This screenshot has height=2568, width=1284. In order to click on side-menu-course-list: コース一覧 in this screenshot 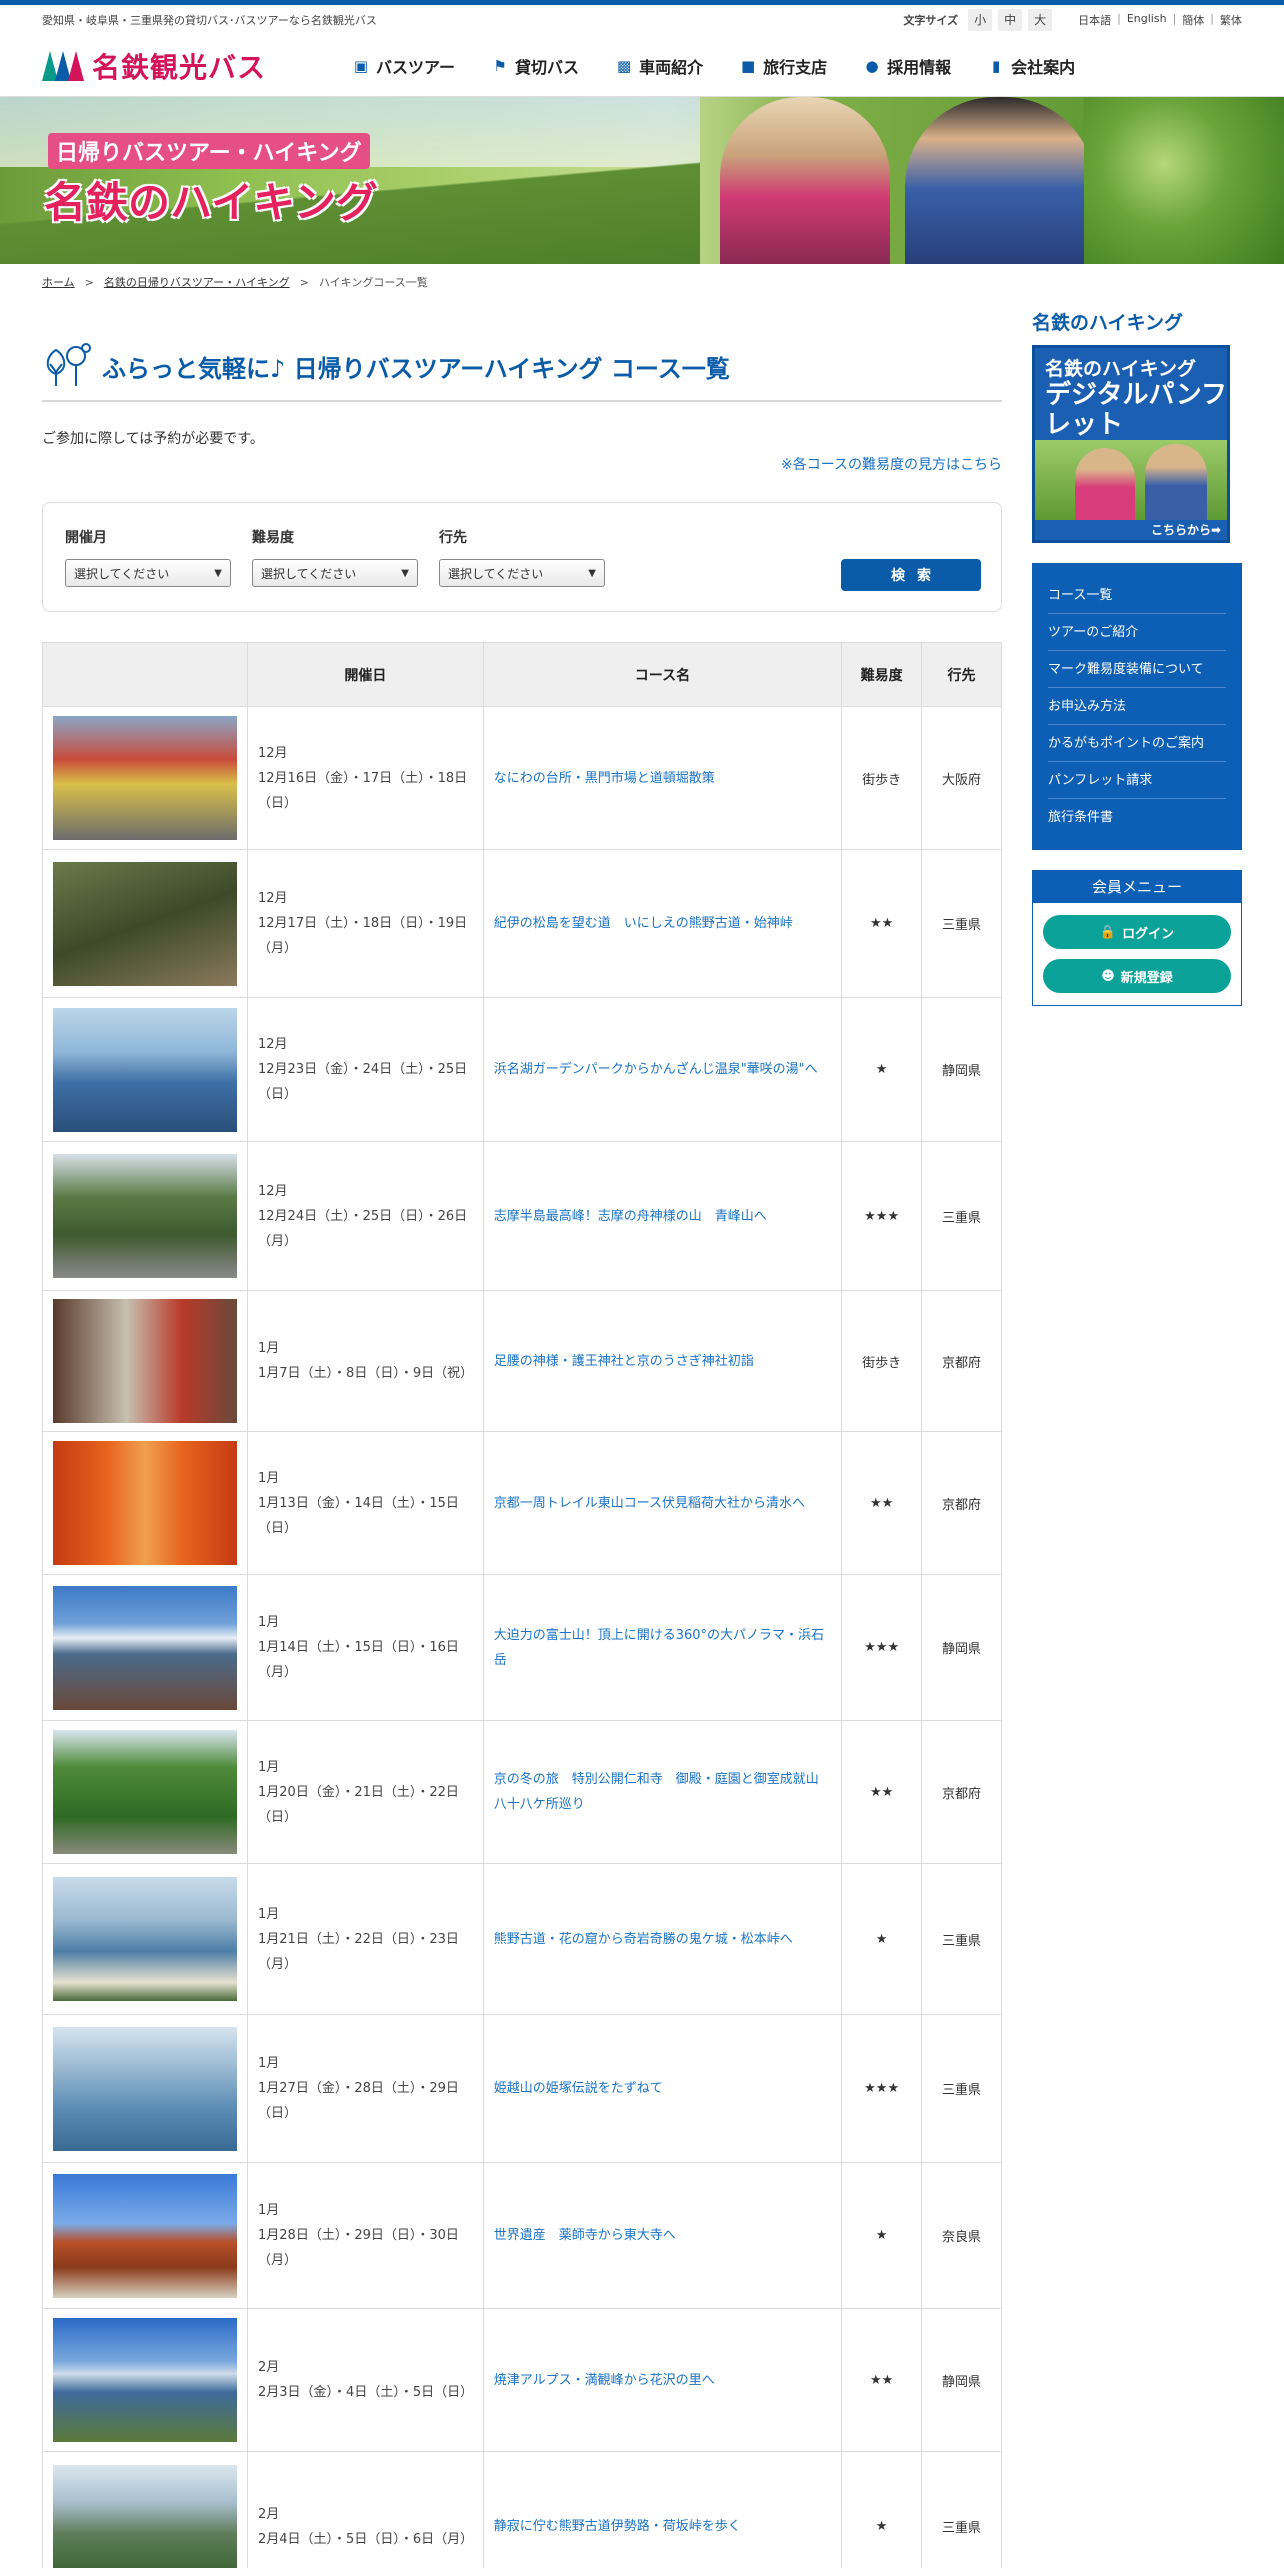, I will do `click(1137, 595)`.